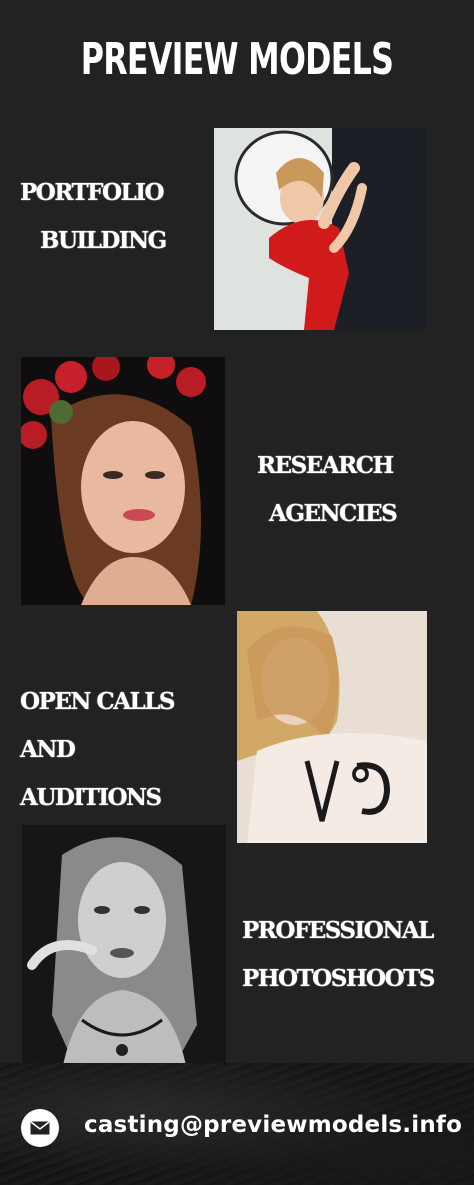 This screenshot has width=474, height=1185. Describe the element at coordinates (48, 749) in the screenshot. I see `label-line: AND` at that location.